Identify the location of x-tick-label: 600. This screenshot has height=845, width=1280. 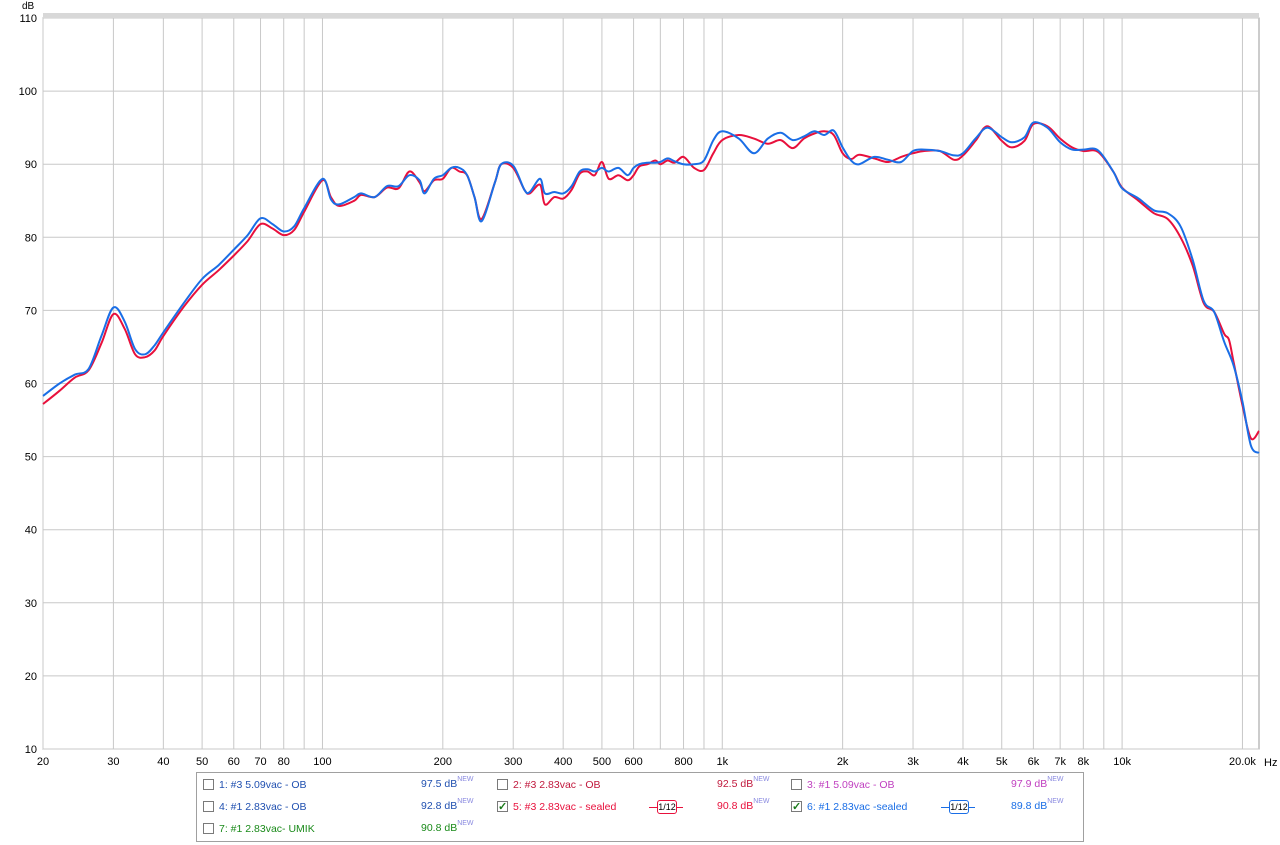
(633, 762).